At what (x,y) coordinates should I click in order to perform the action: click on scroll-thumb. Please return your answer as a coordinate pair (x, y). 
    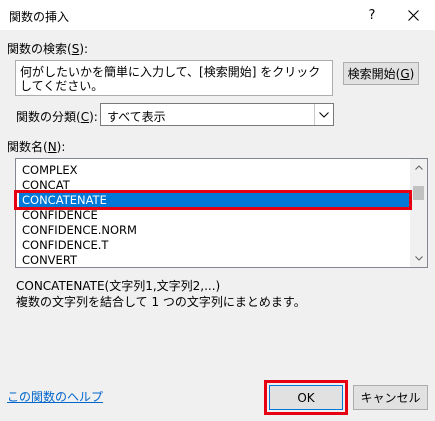
    Looking at the image, I should click on (418, 193).